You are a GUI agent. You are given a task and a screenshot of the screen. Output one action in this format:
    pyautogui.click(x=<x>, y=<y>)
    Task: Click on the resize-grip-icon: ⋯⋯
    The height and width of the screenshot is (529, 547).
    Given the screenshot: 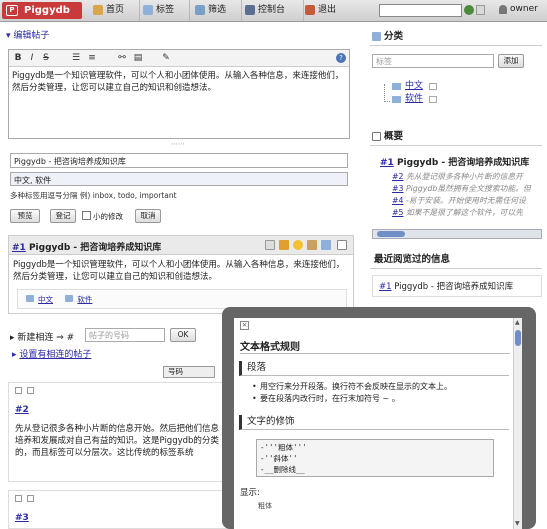 What is the action you would take?
    pyautogui.click(x=178, y=144)
    